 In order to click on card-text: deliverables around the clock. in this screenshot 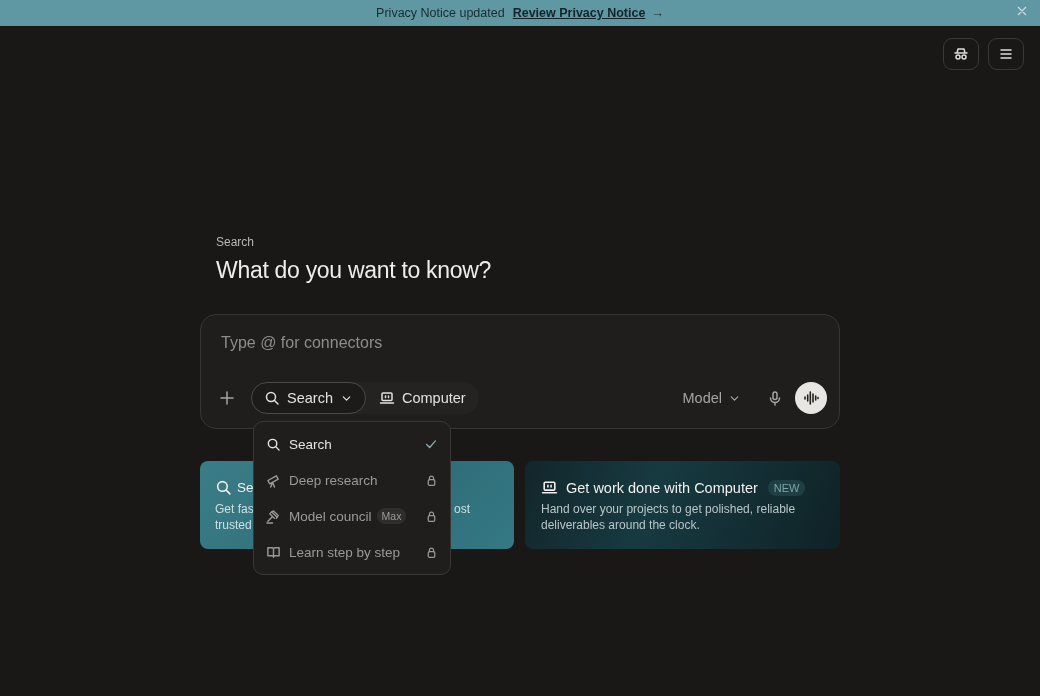, I will do `click(620, 525)`.